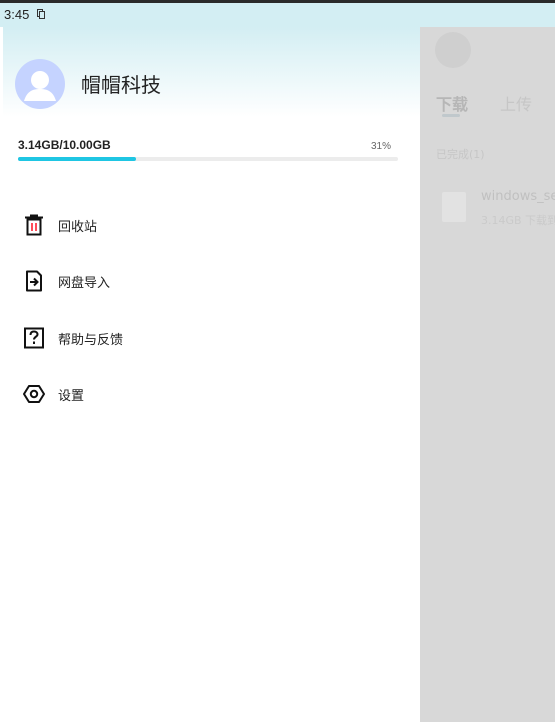 The image size is (555, 722). I want to click on menu-label: 网盘导入, so click(84, 283).